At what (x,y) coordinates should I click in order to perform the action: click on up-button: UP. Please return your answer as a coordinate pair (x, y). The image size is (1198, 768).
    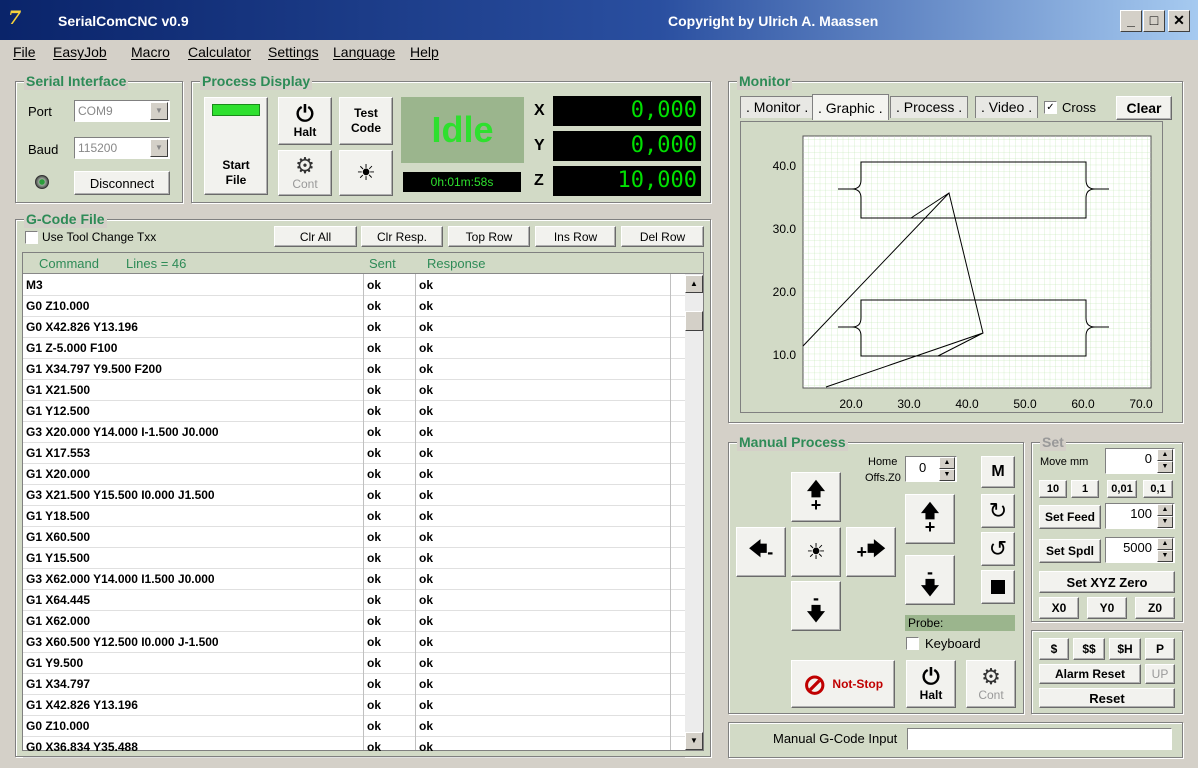
    Looking at the image, I should click on (1160, 674).